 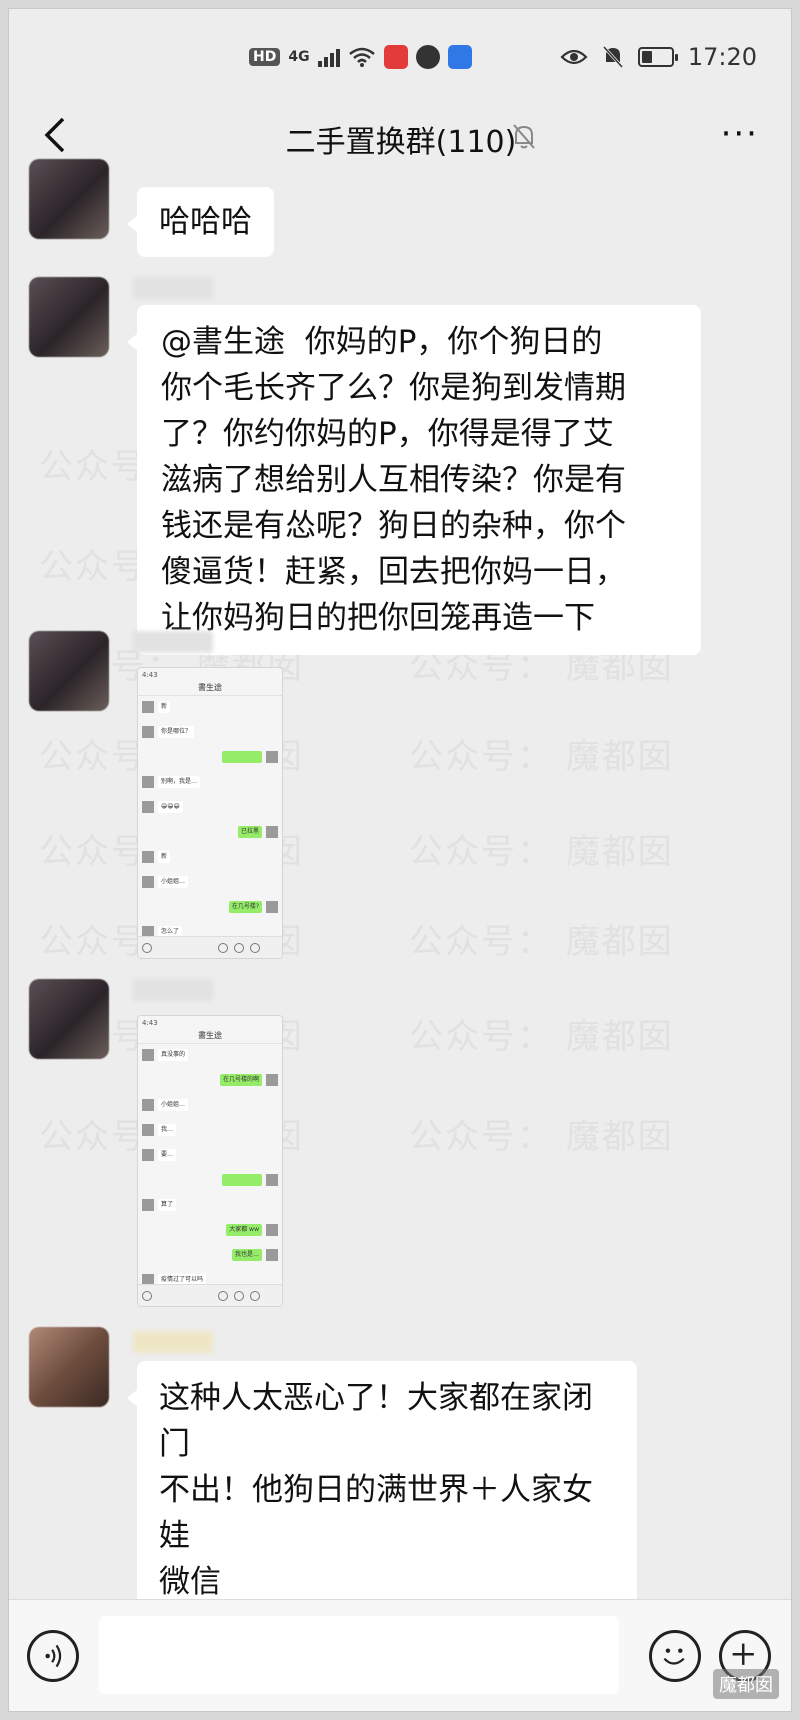 I want to click on chat-message: 哈哈哈, so click(x=399, y=214).